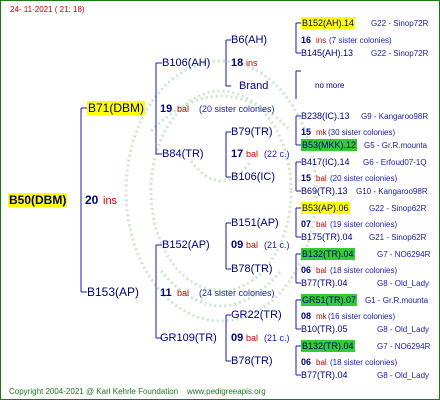  I want to click on report-date: 24- 11-2021 ( 21: 18), so click(47, 9).